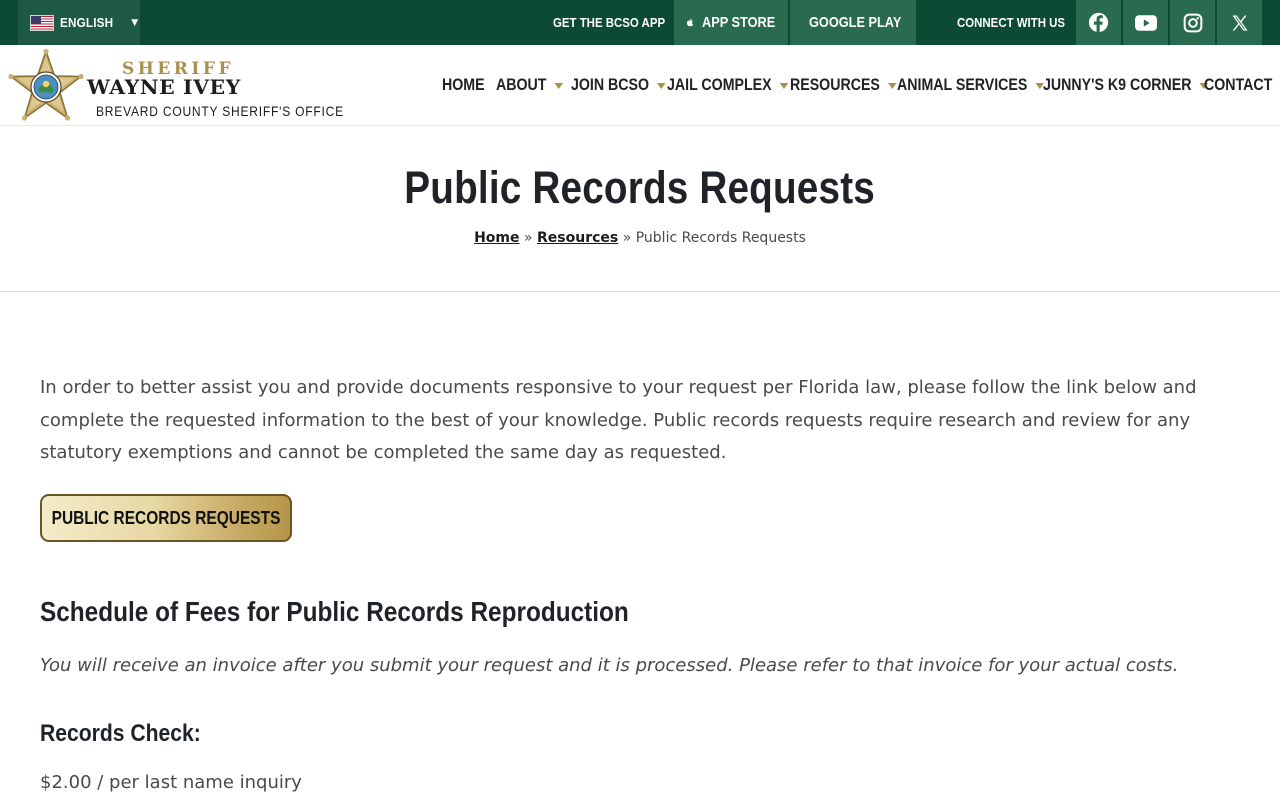  What do you see at coordinates (719, 85) in the screenshot?
I see `nav-label: JAIL COMPLEX` at bounding box center [719, 85].